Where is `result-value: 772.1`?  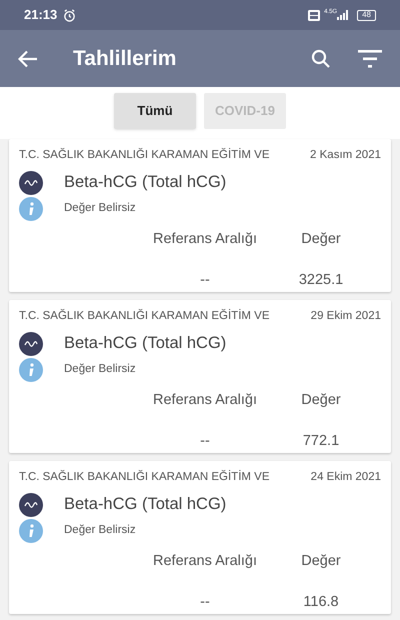
result-value: 772.1 is located at coordinates (321, 441).